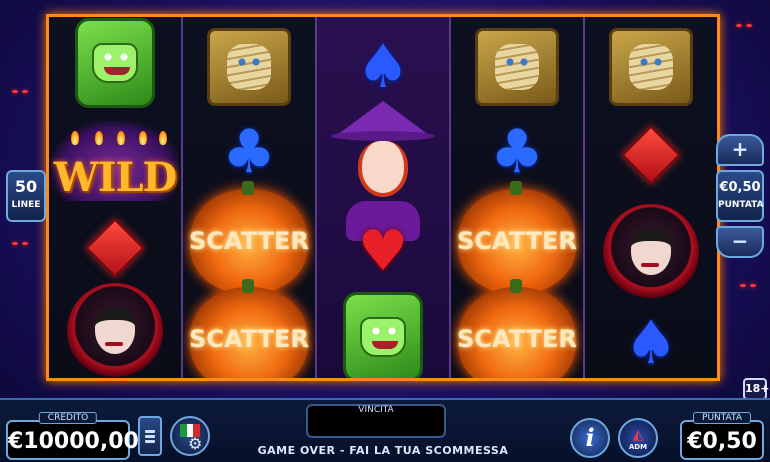 This screenshot has width=770, height=462. Describe the element at coordinates (376, 421) in the screenshot. I see `win-panel: VINCITA` at that location.